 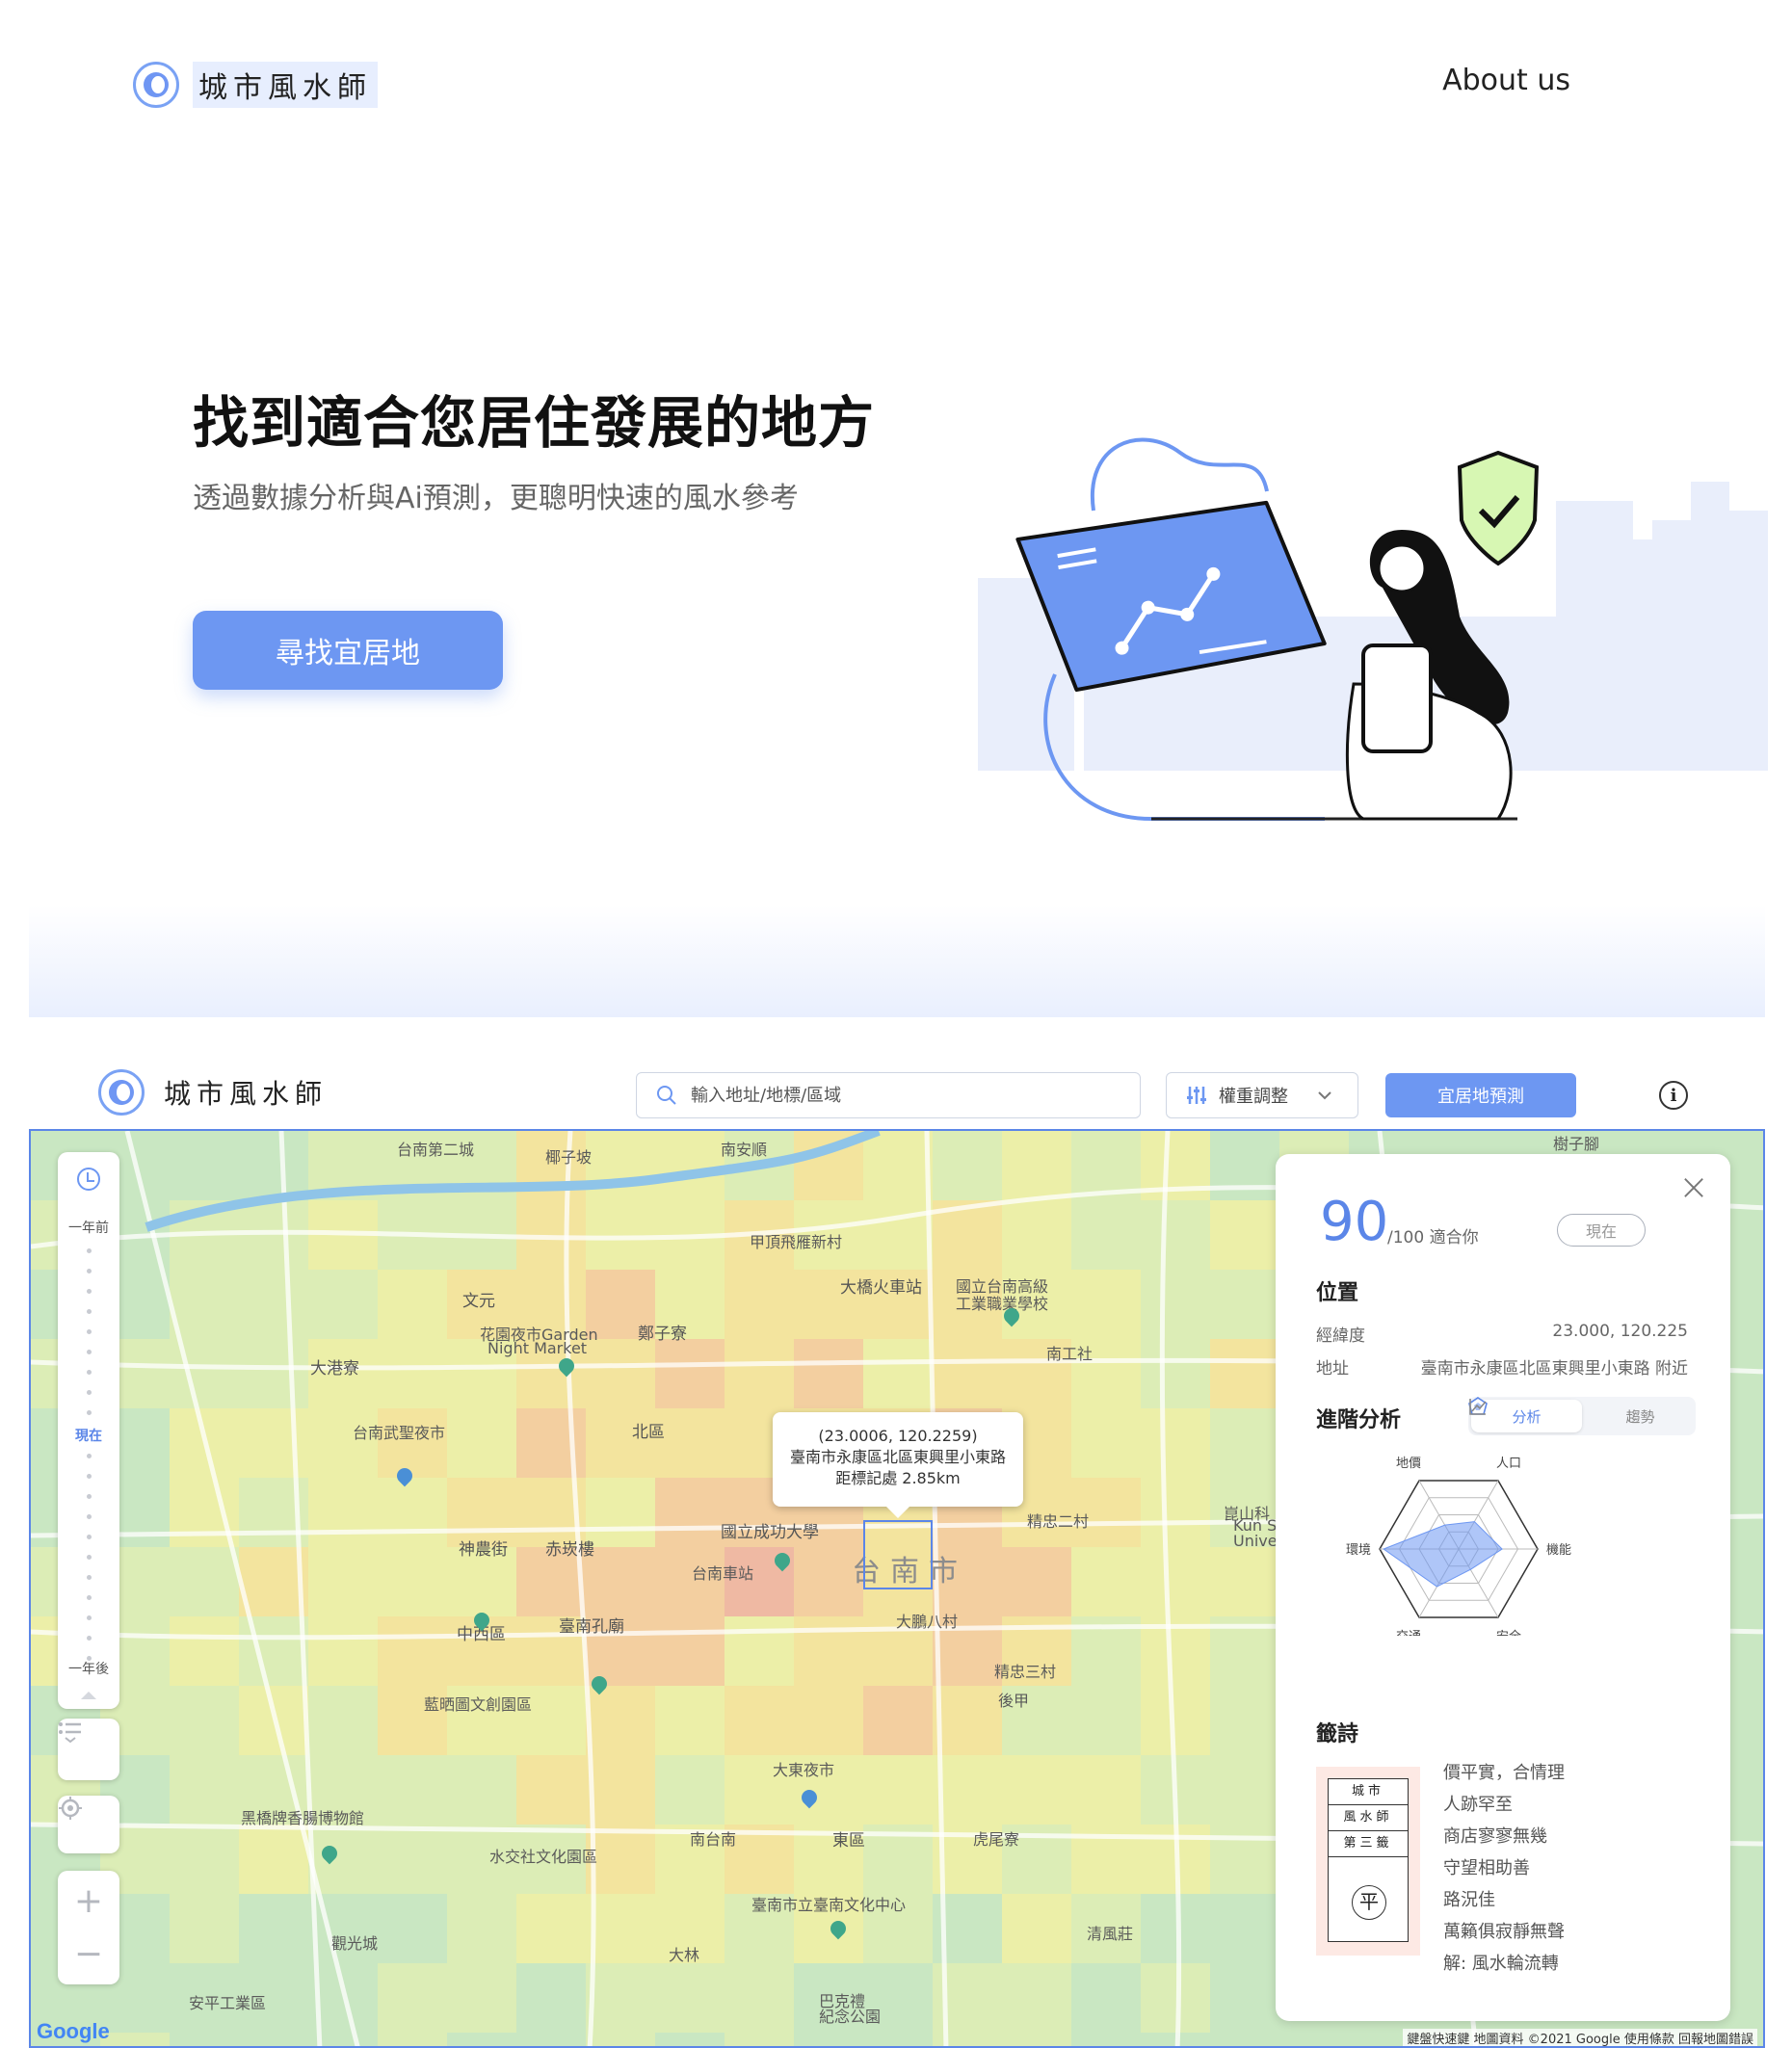 I want to click on hero-subtitle: 透過數據分析與Ai預測，更聰明快速的風水參考, so click(x=496, y=498).